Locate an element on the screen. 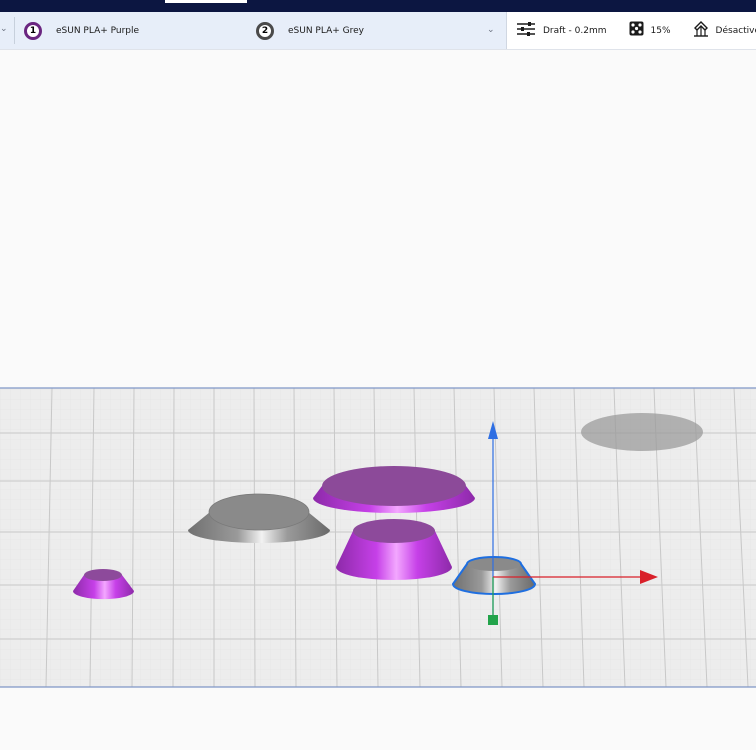  extruder-1-badge: 1 is located at coordinates (33, 31).